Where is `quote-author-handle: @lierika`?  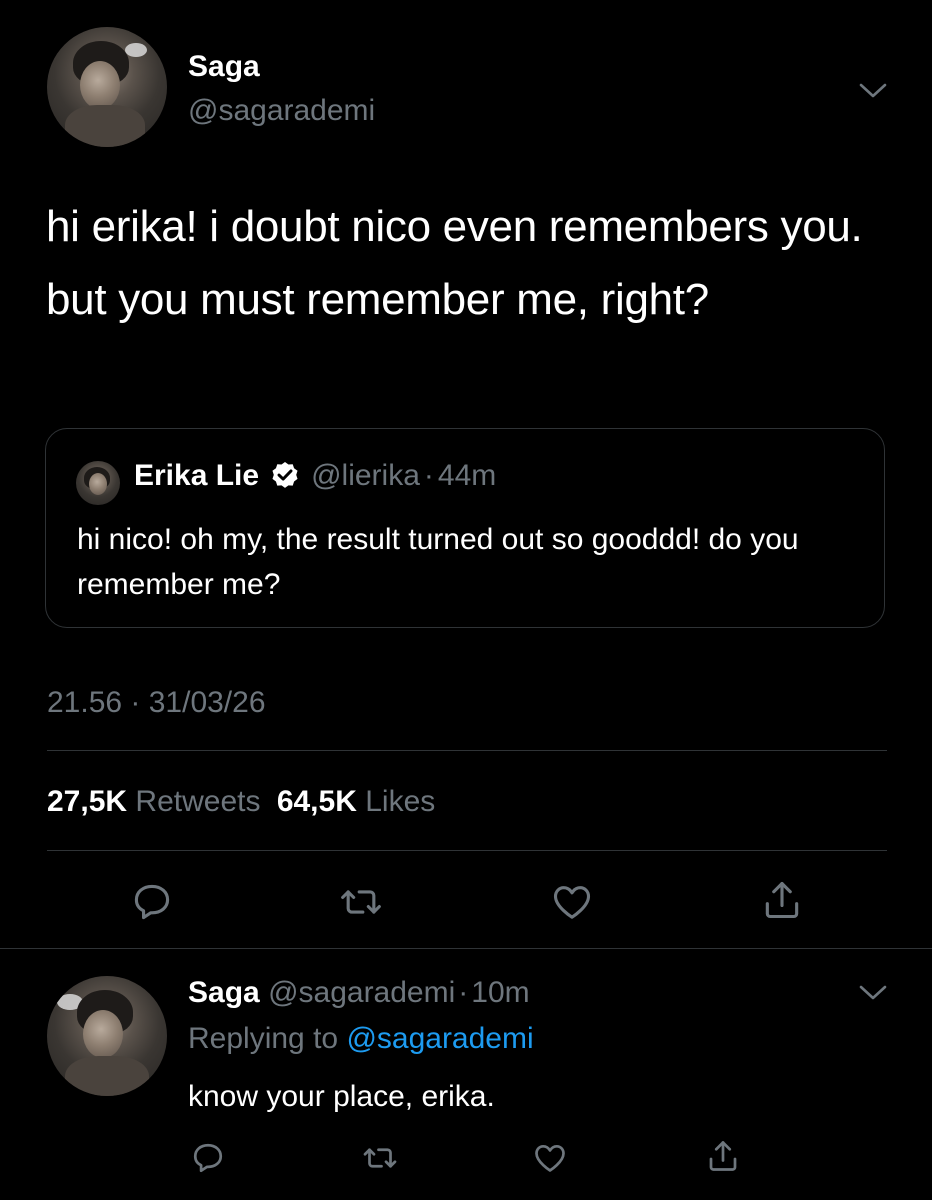
quote-author-handle: @lierika is located at coordinates (365, 475).